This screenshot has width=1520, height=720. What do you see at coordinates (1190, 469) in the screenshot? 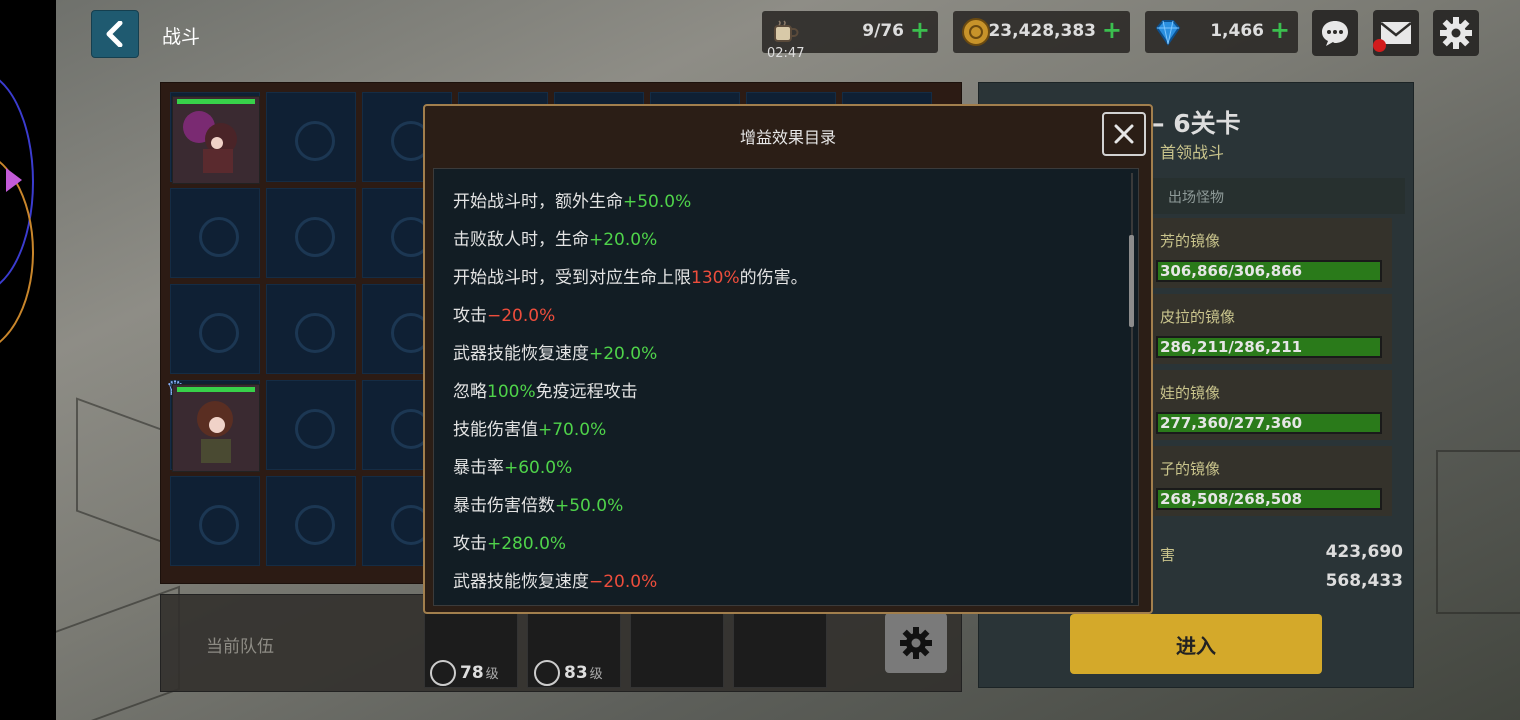
I see `monster-name: 子的镜像` at bounding box center [1190, 469].